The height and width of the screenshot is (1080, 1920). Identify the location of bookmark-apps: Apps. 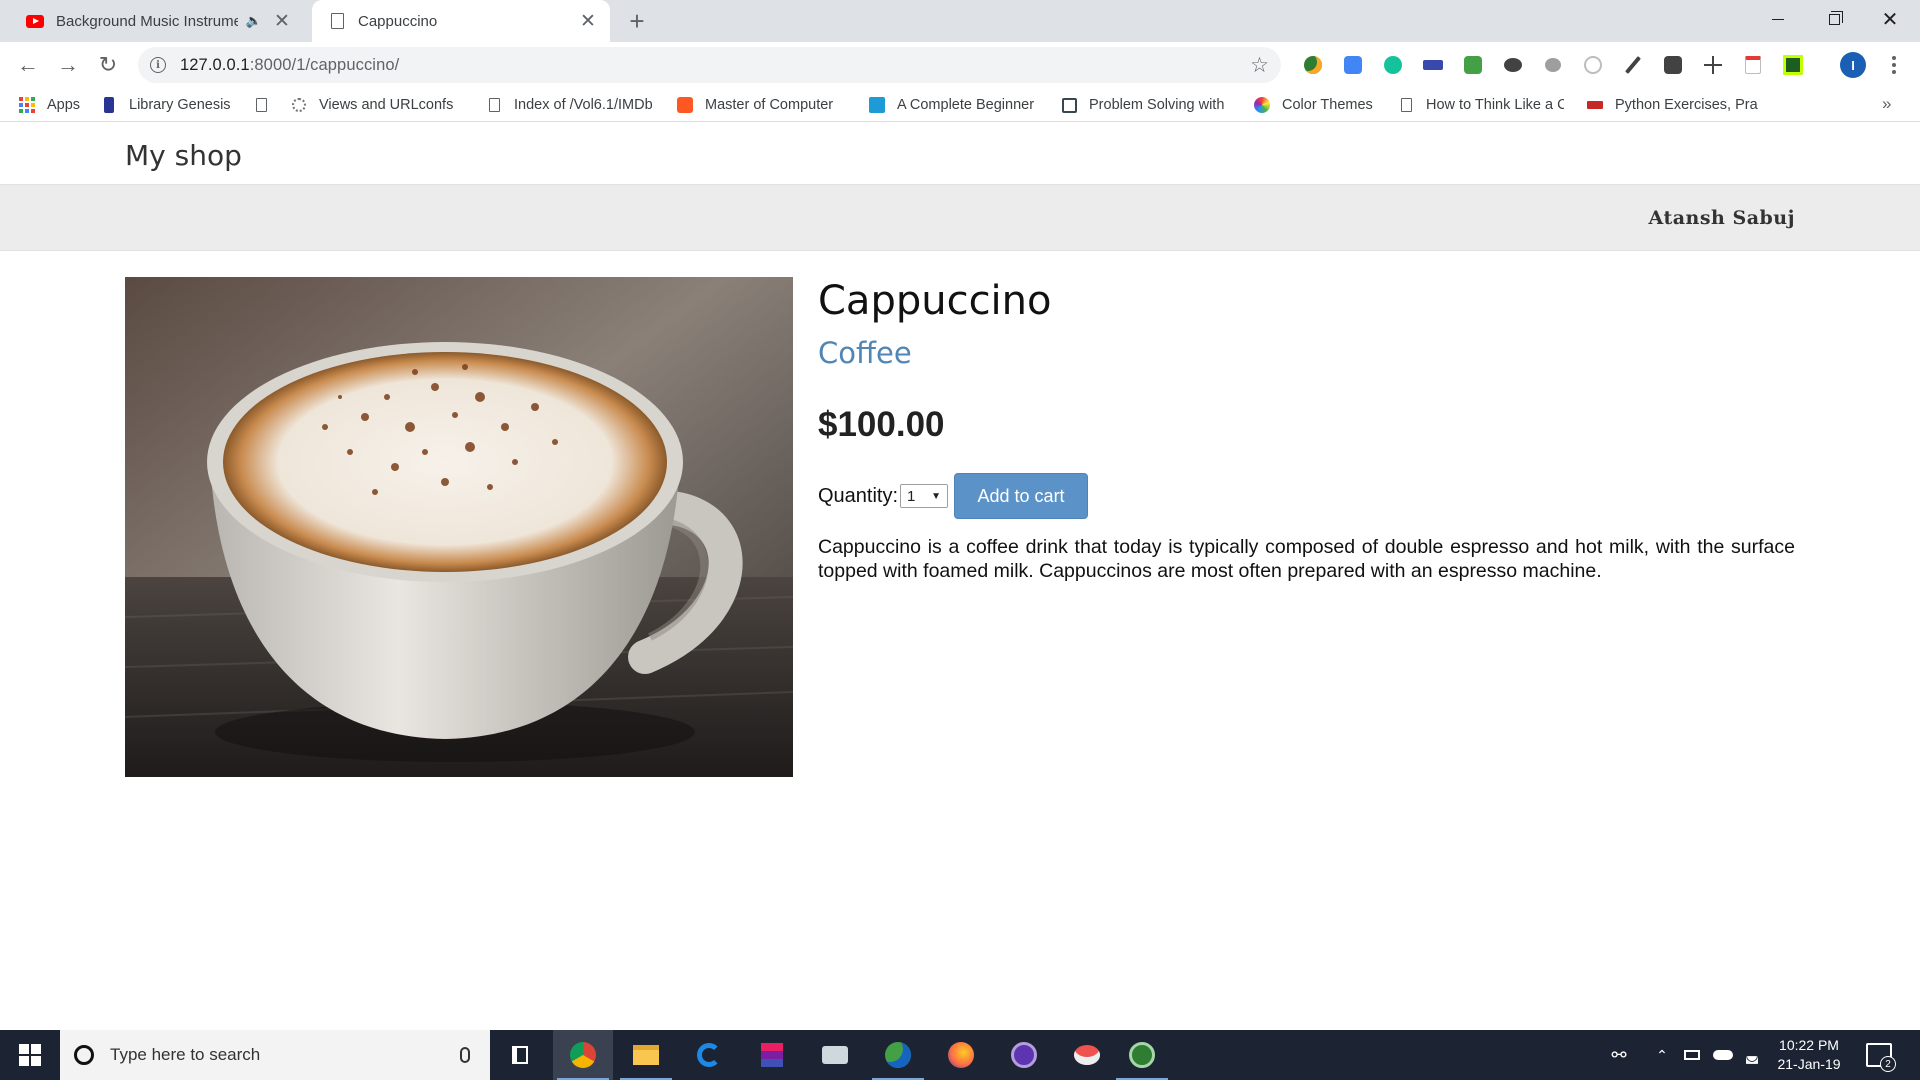
(49, 105).